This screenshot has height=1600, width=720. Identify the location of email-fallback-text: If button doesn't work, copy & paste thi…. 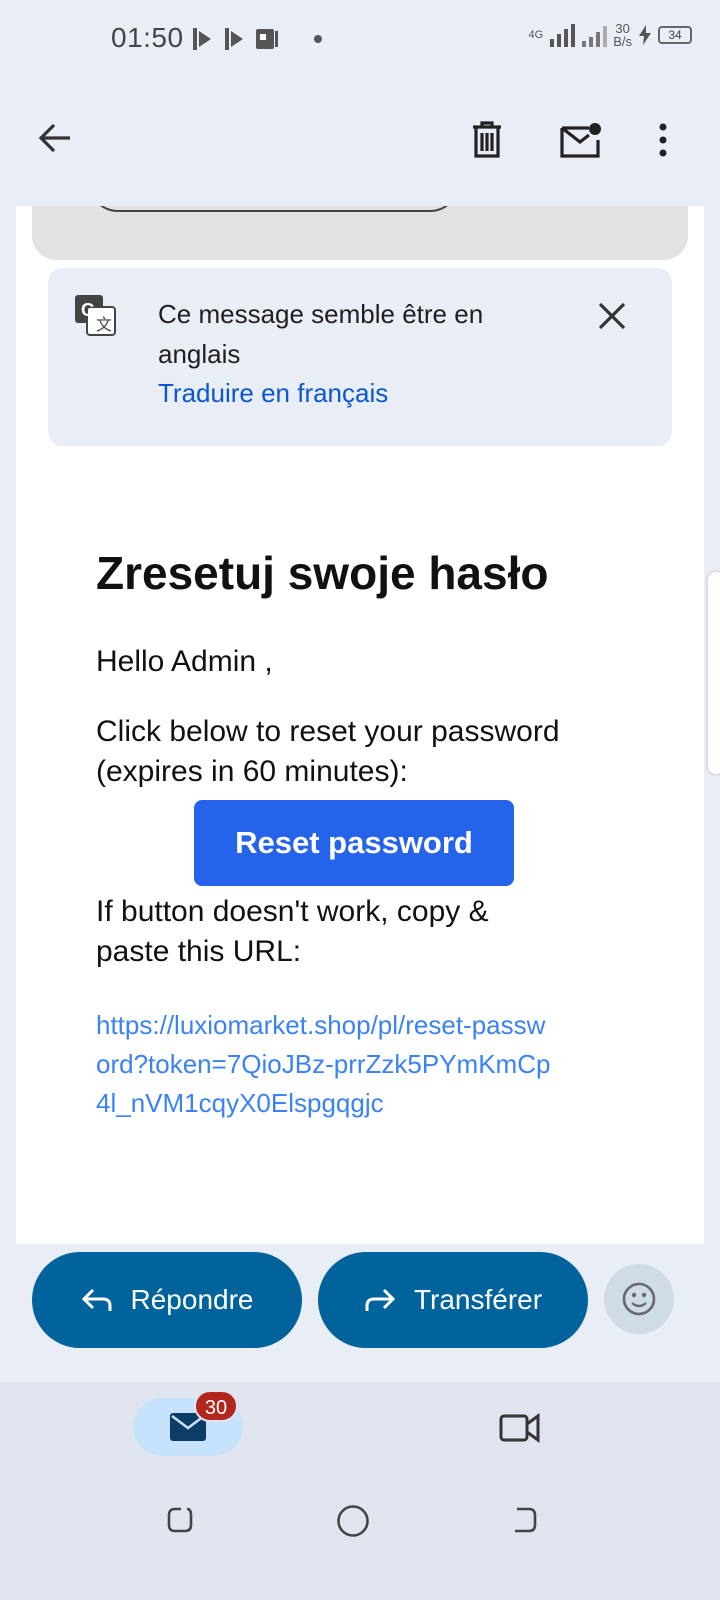
(292, 931).